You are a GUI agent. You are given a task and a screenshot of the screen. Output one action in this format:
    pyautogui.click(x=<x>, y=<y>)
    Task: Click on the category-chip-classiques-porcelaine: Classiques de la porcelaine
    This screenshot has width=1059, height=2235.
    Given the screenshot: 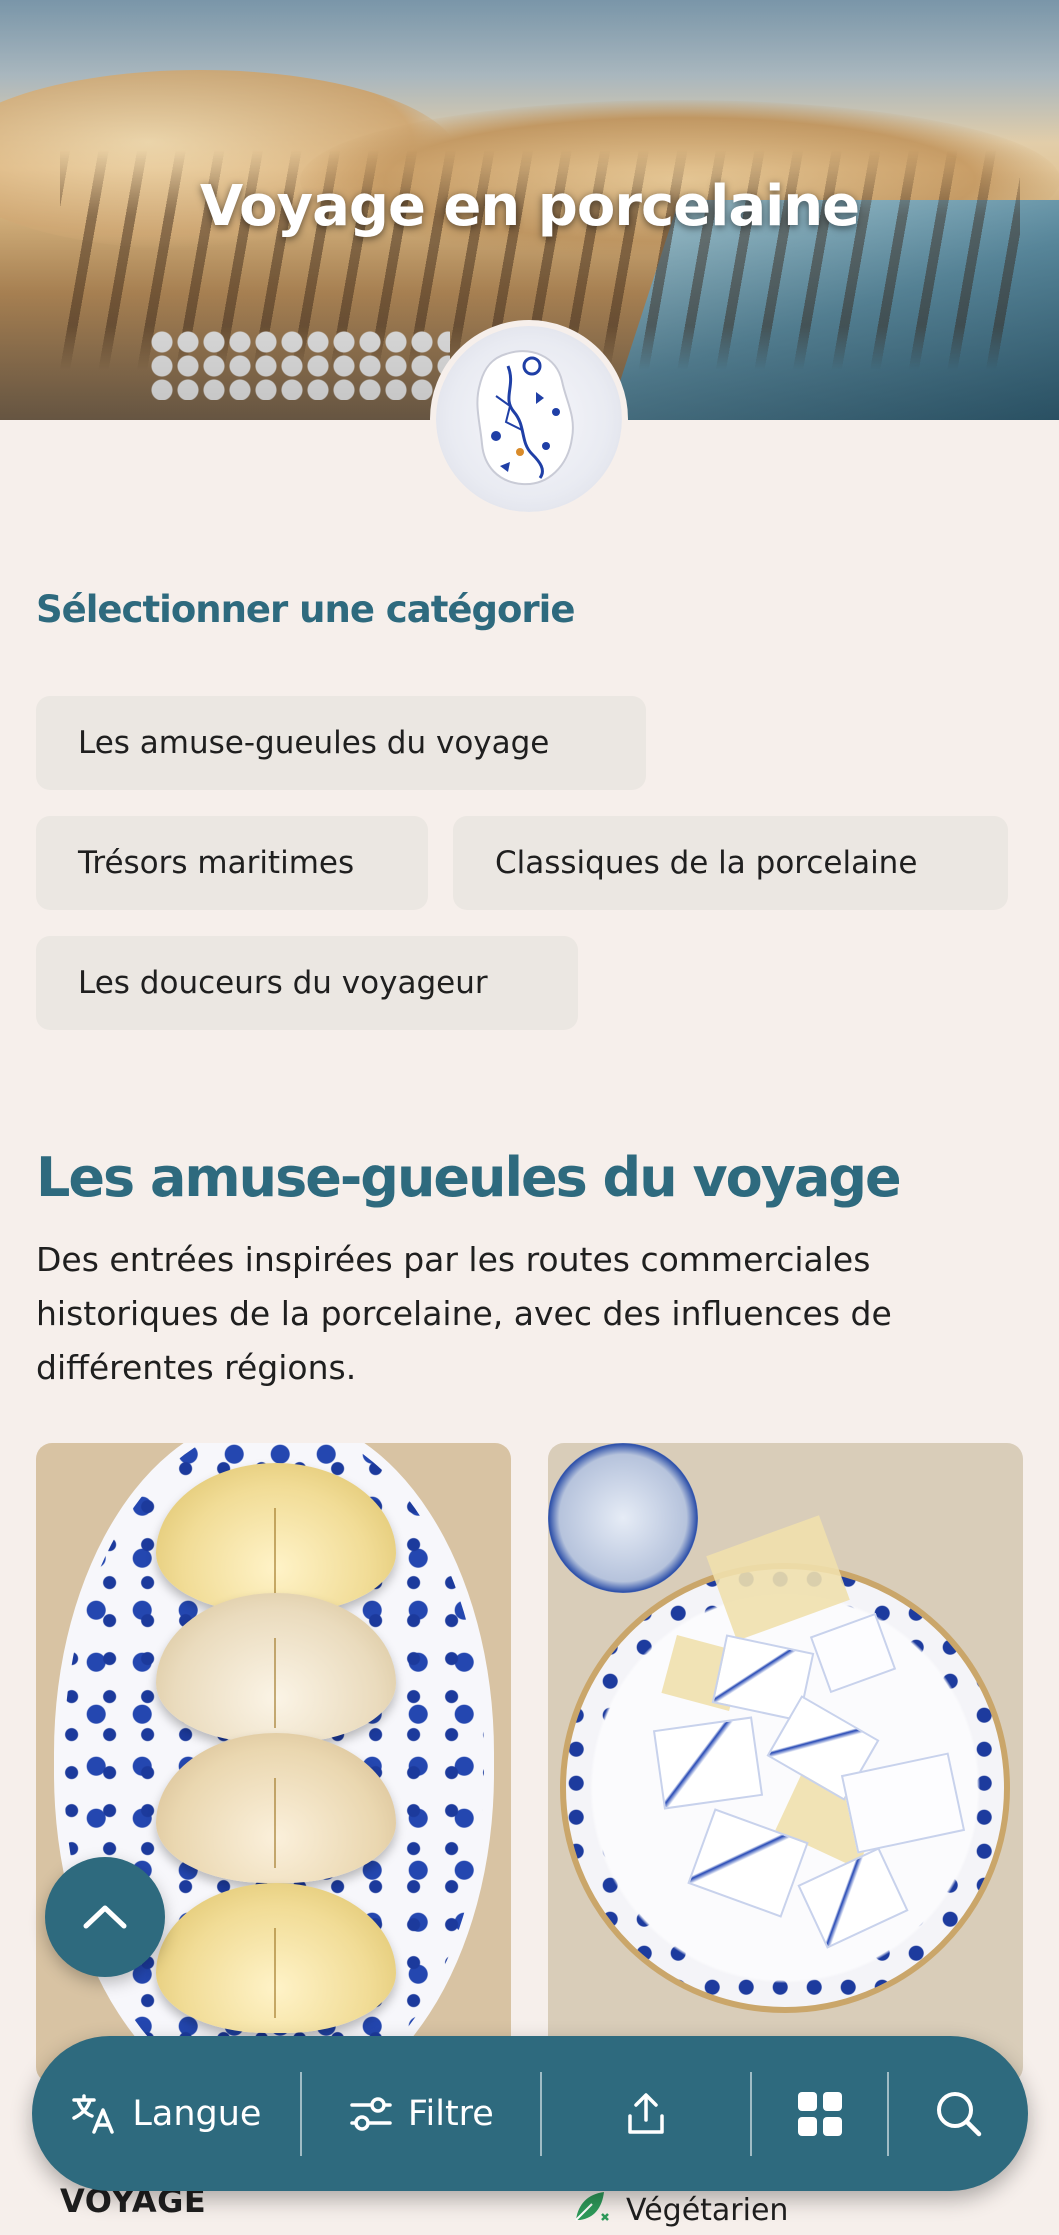 What is the action you would take?
    pyautogui.click(x=730, y=863)
    